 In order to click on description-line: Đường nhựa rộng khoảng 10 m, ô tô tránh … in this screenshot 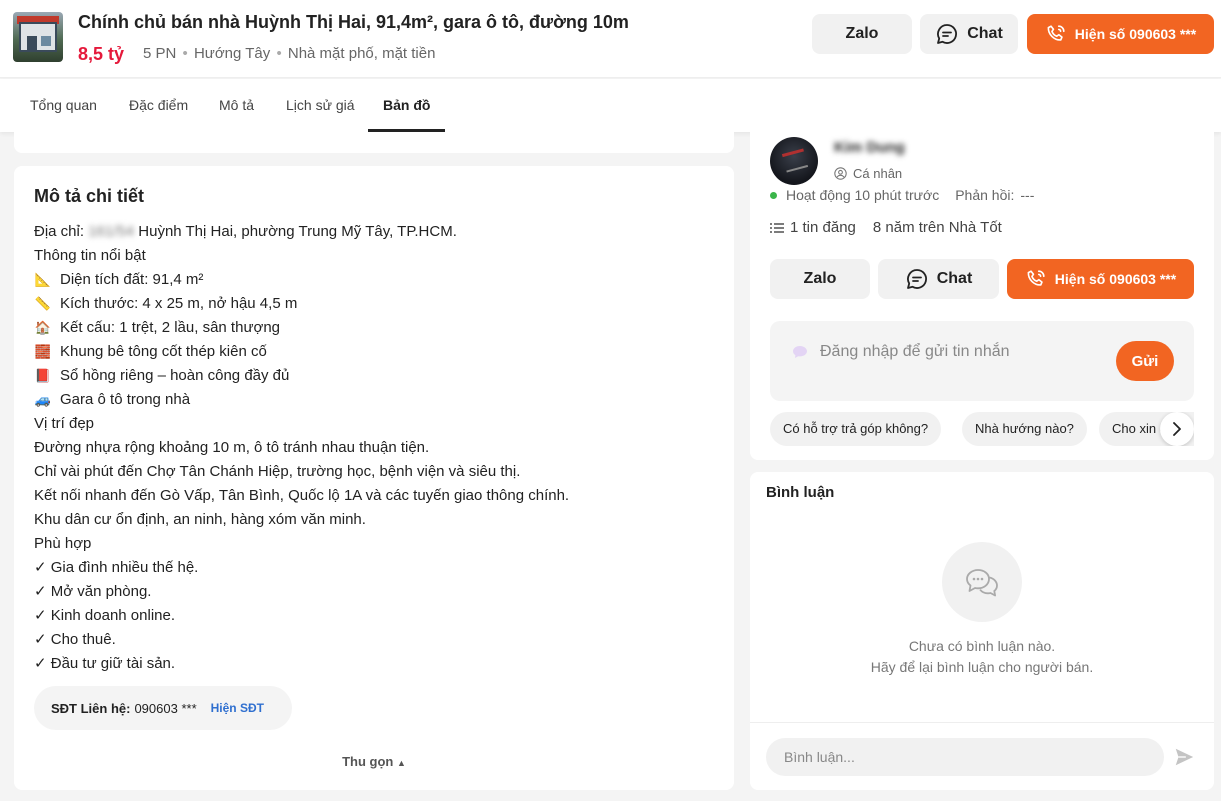, I will do `click(232, 447)`.